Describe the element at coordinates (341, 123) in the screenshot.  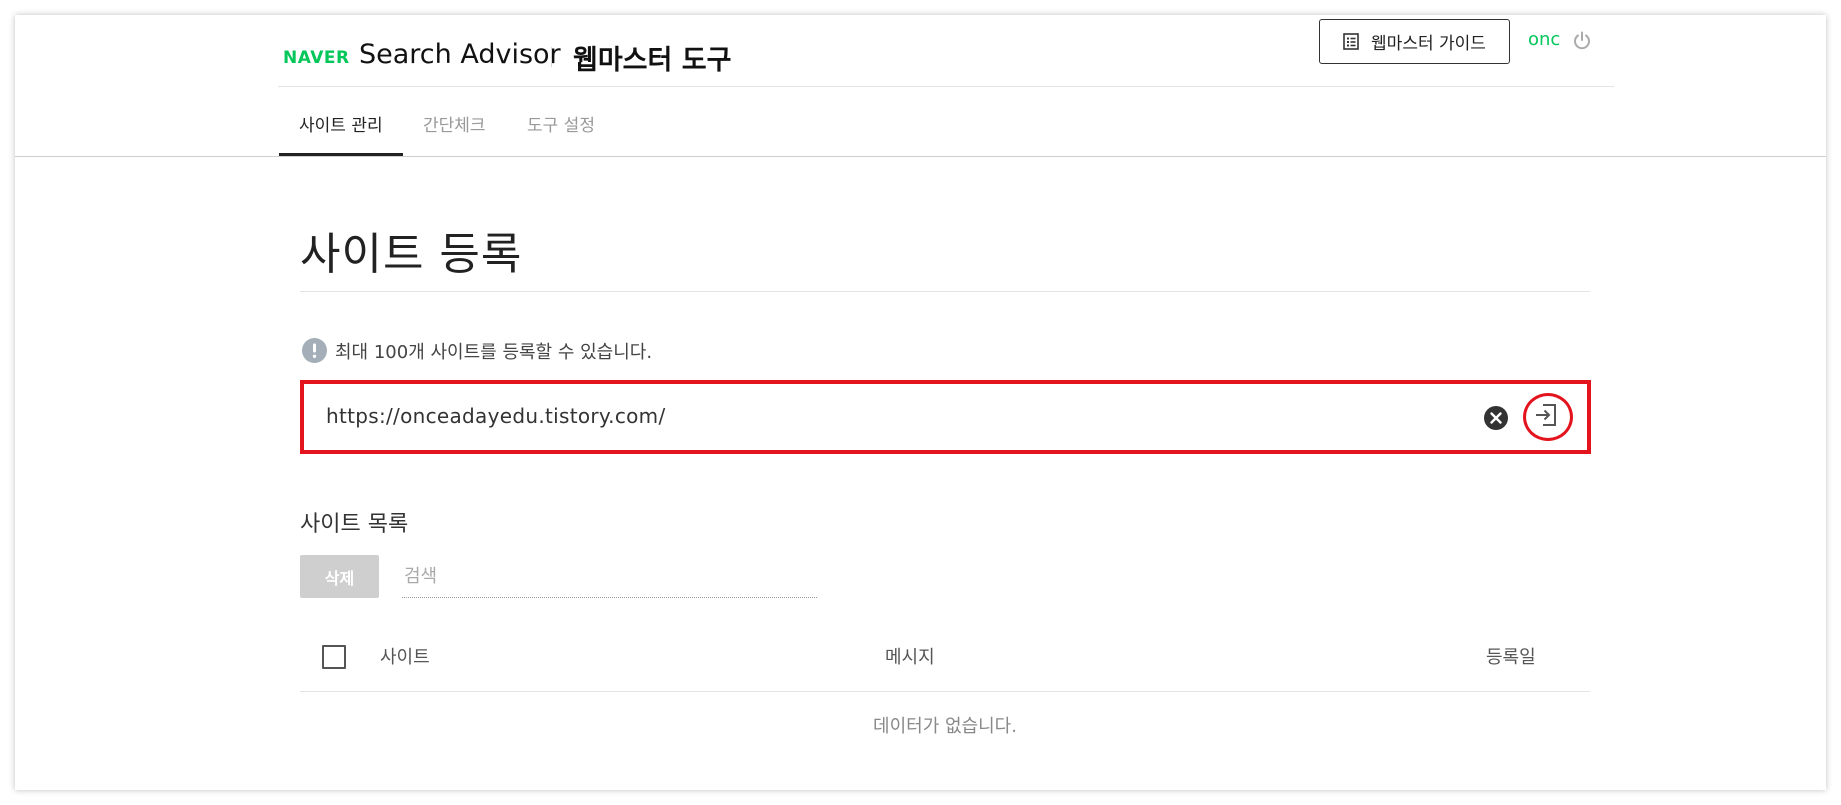
I see `tab-site-management: 사이트 관리` at that location.